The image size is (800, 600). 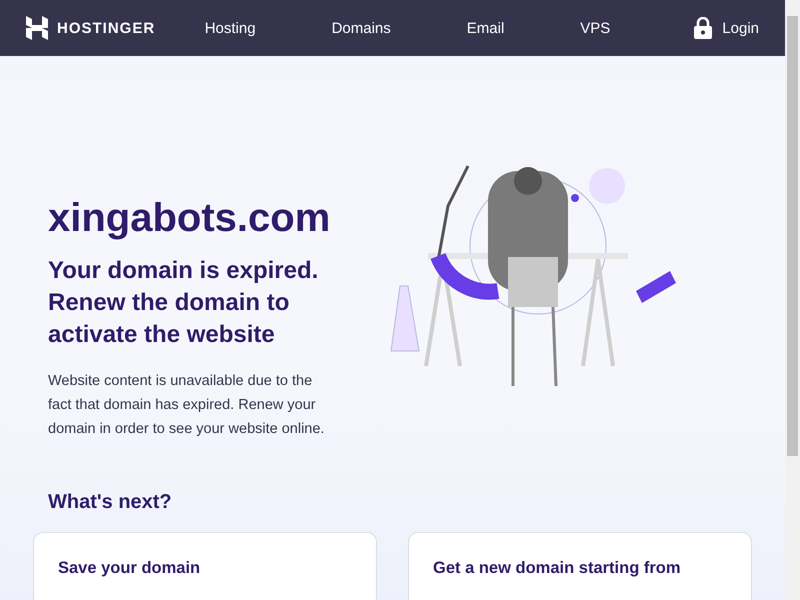 What do you see at coordinates (485, 28) in the screenshot?
I see `nav-link: Email` at bounding box center [485, 28].